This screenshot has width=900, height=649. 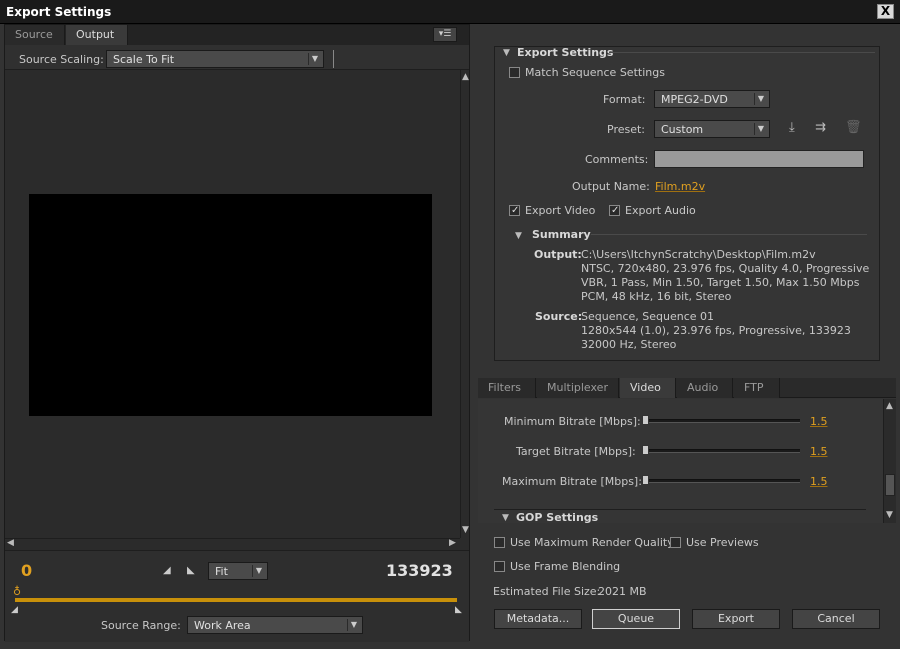 What do you see at coordinates (458, 610) in the screenshot?
I see `out-point-marker-icon: ◣` at bounding box center [458, 610].